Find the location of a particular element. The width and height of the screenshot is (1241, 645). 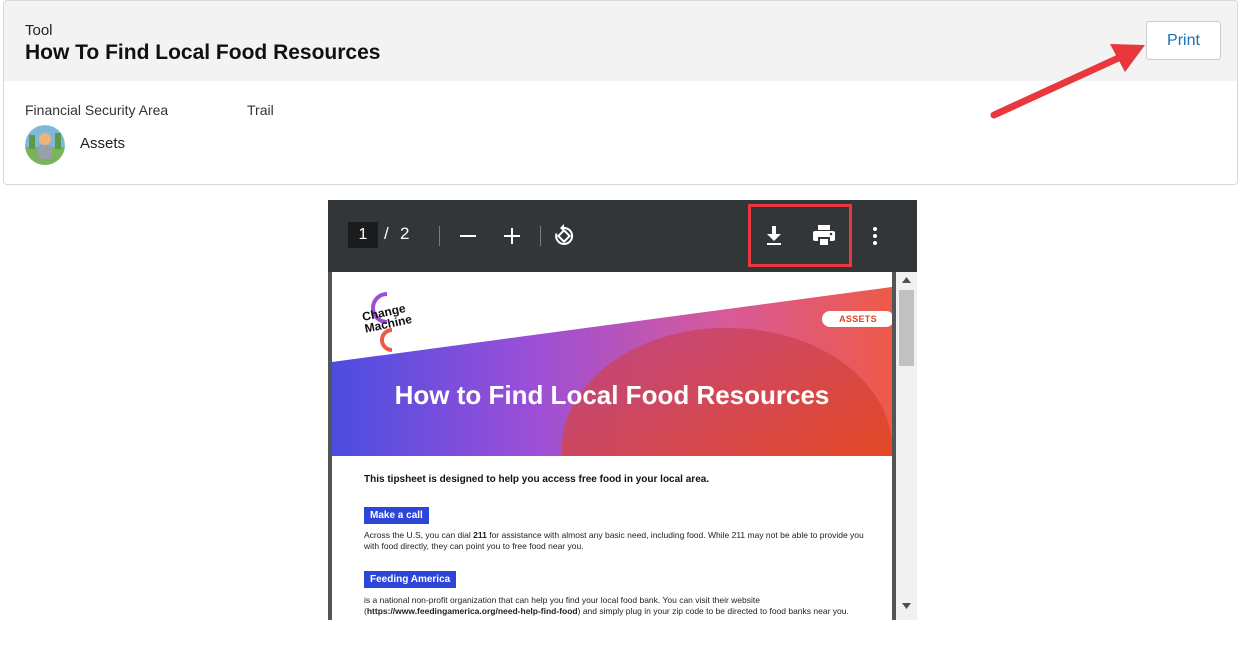

tool-type-label: Tool is located at coordinates (39, 30).